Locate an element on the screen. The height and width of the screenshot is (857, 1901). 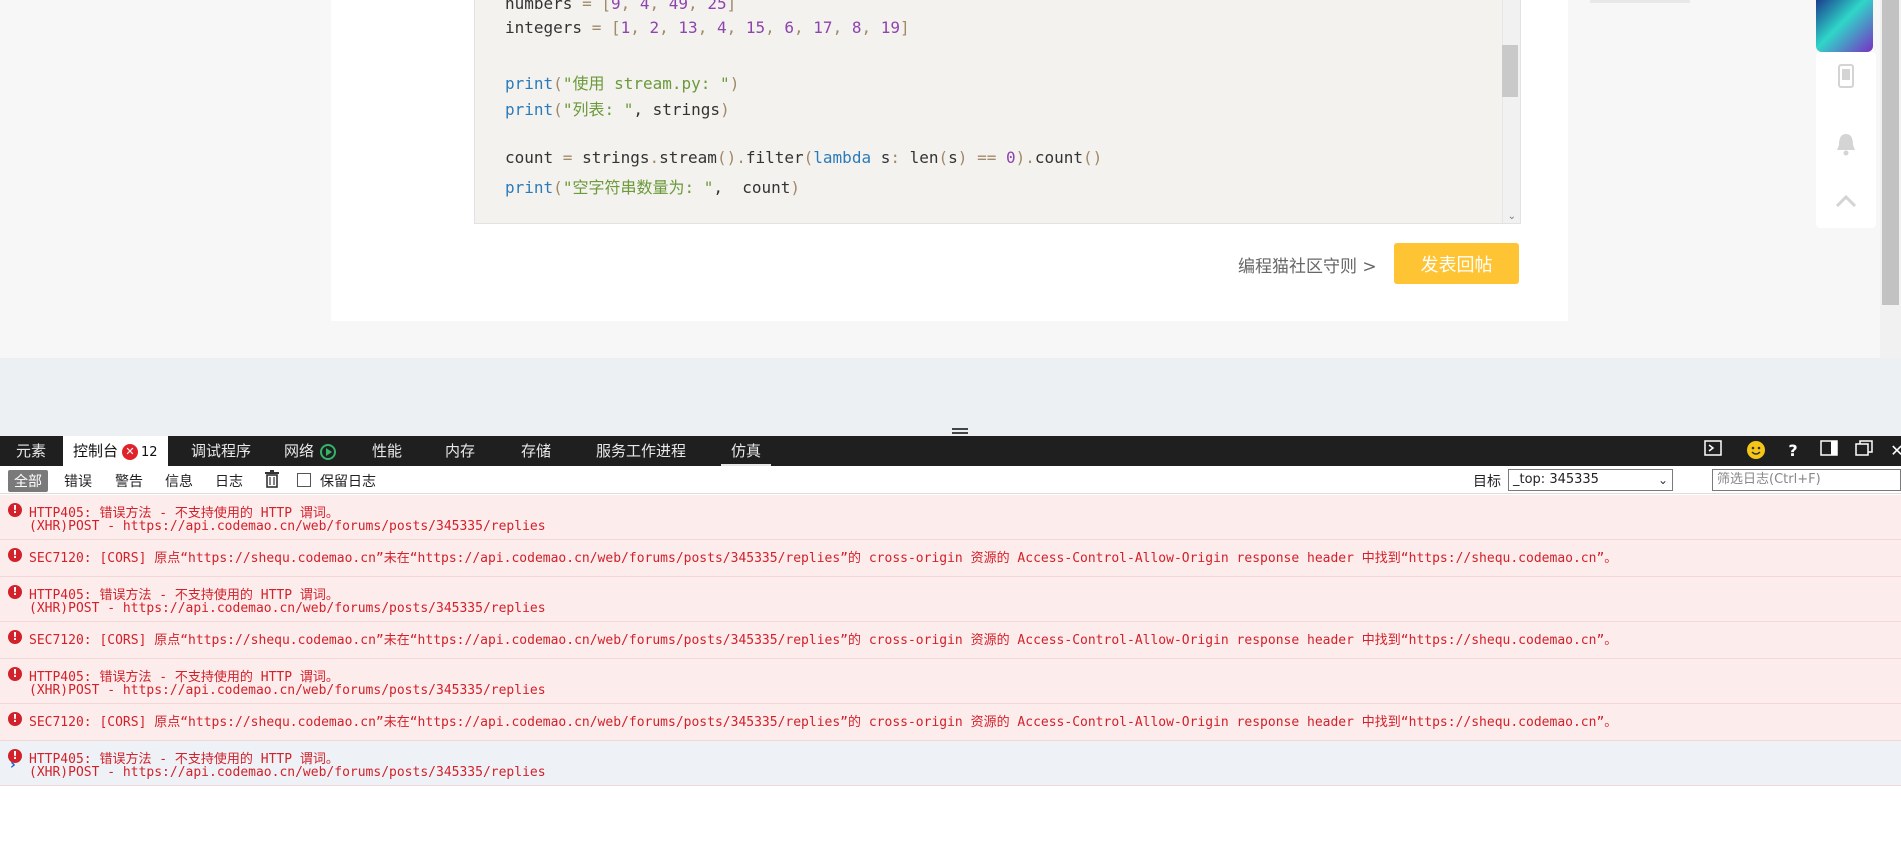
tab-label: 内存 is located at coordinates (460, 451).